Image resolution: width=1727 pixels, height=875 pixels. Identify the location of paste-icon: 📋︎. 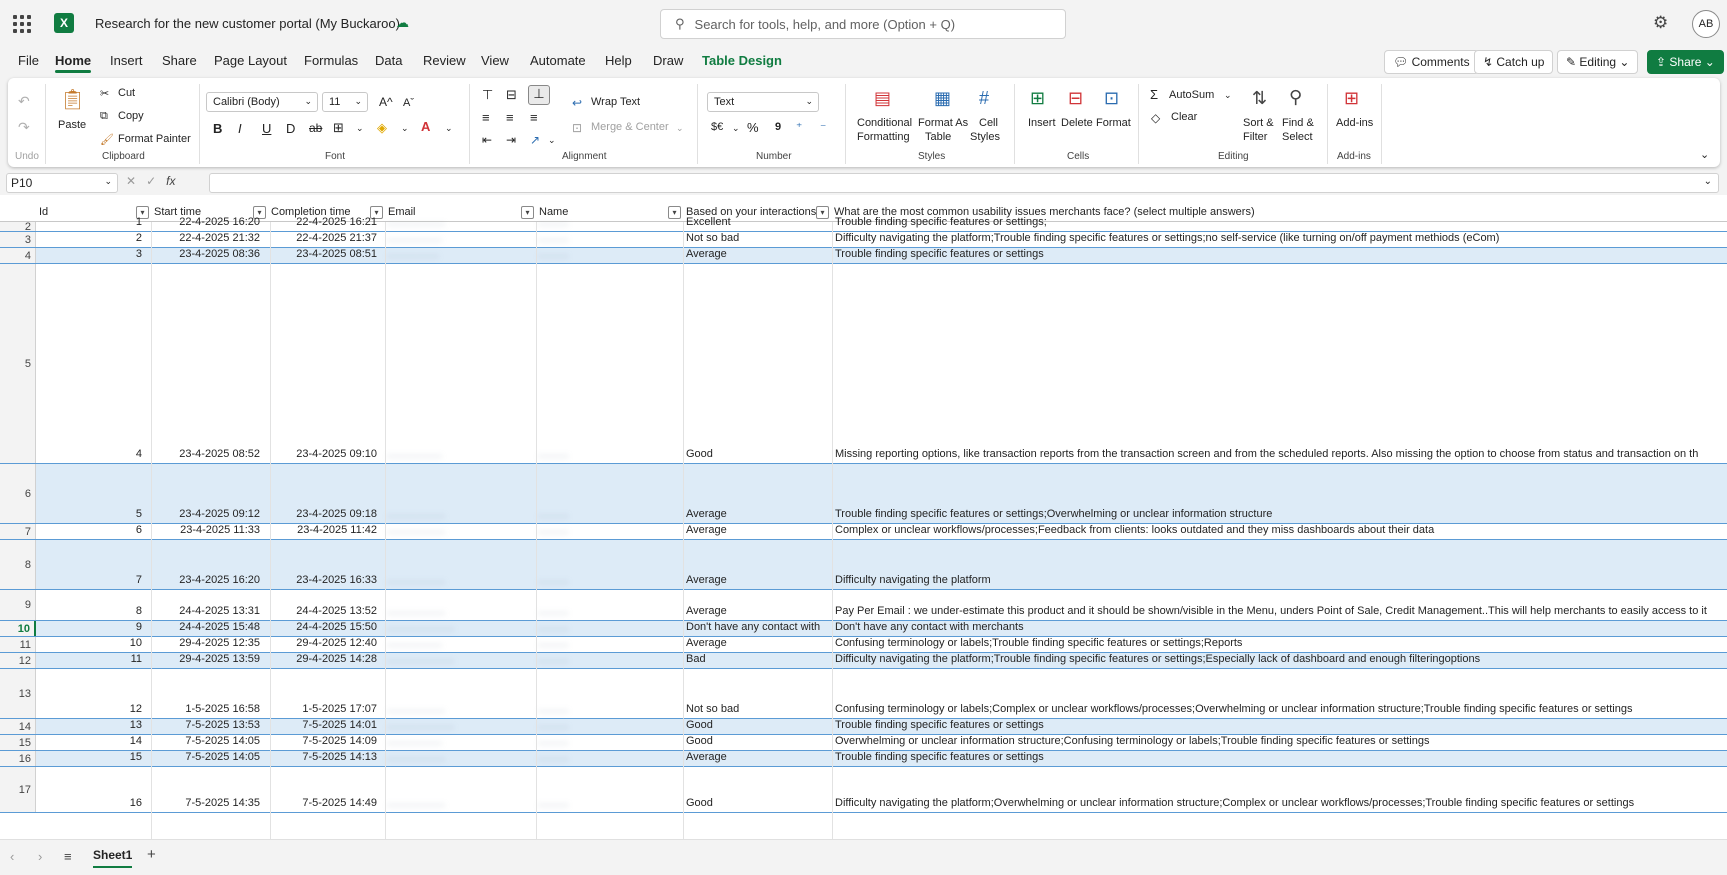
(72, 99).